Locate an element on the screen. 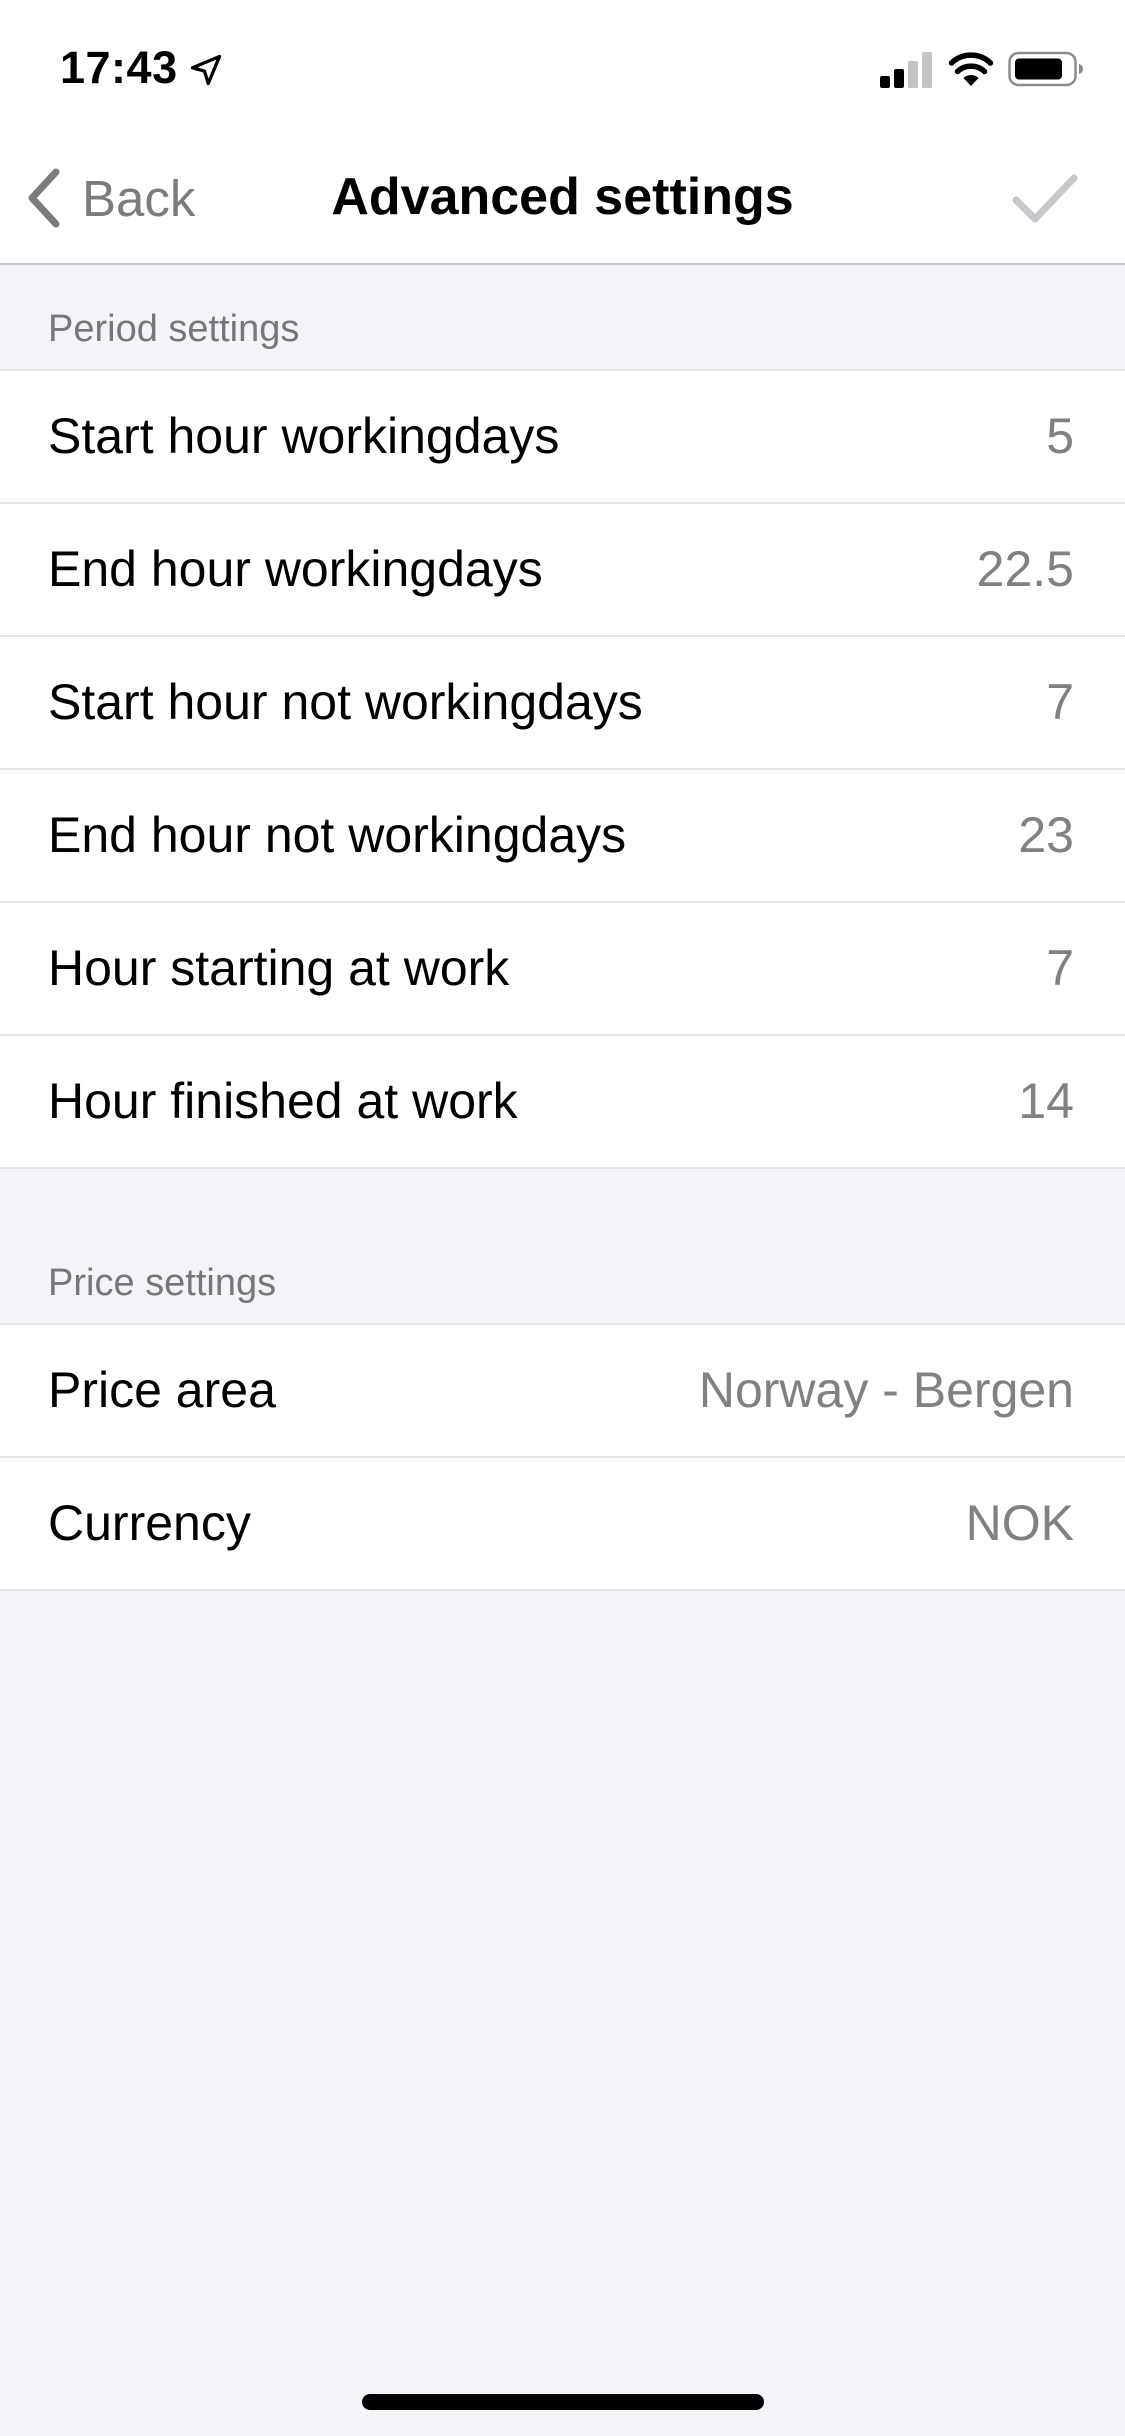  price-settings-group: Price area Norway - Bergen Currency NOK is located at coordinates (562, 1457).